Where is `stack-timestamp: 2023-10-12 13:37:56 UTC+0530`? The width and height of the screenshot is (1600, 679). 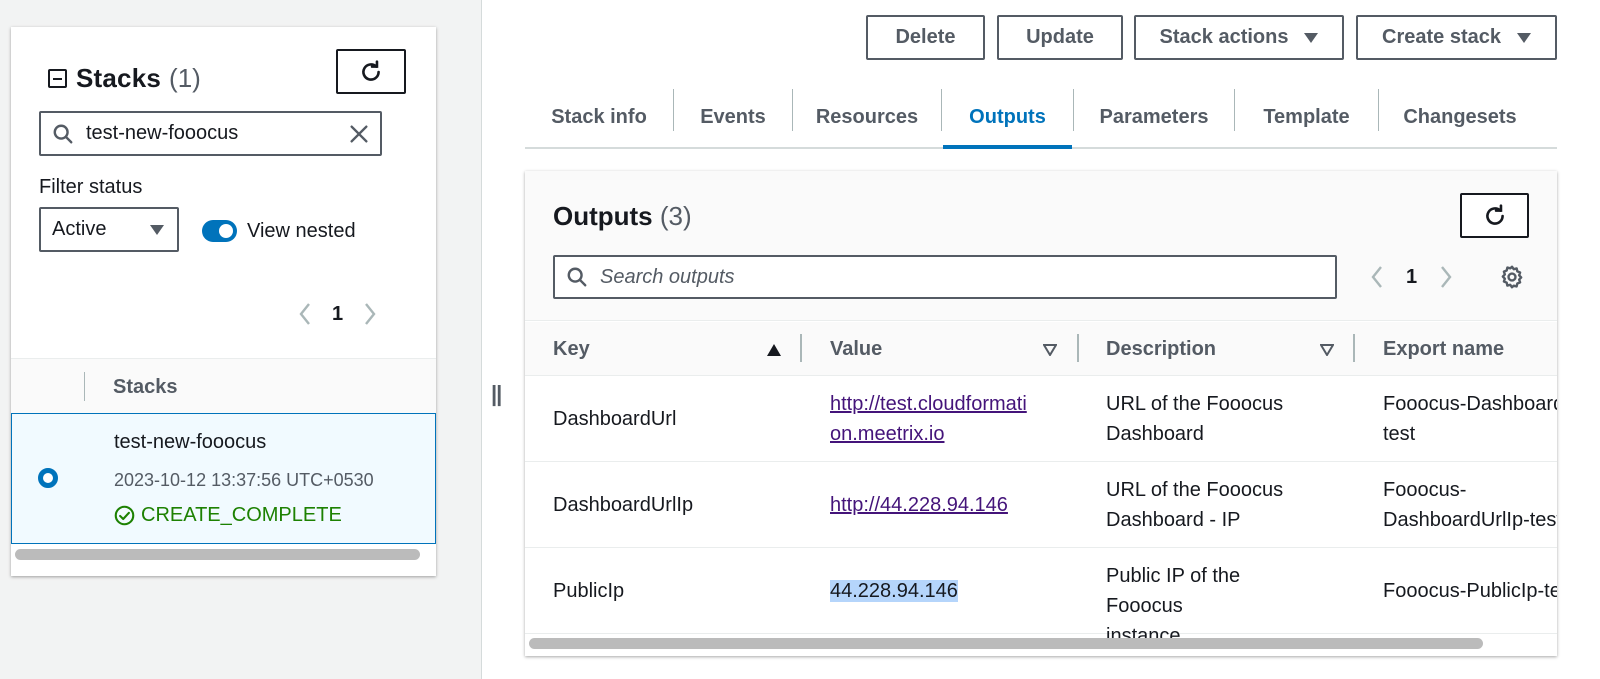
stack-timestamp: 2023-10-12 13:37:56 UTC+0530 is located at coordinates (244, 480).